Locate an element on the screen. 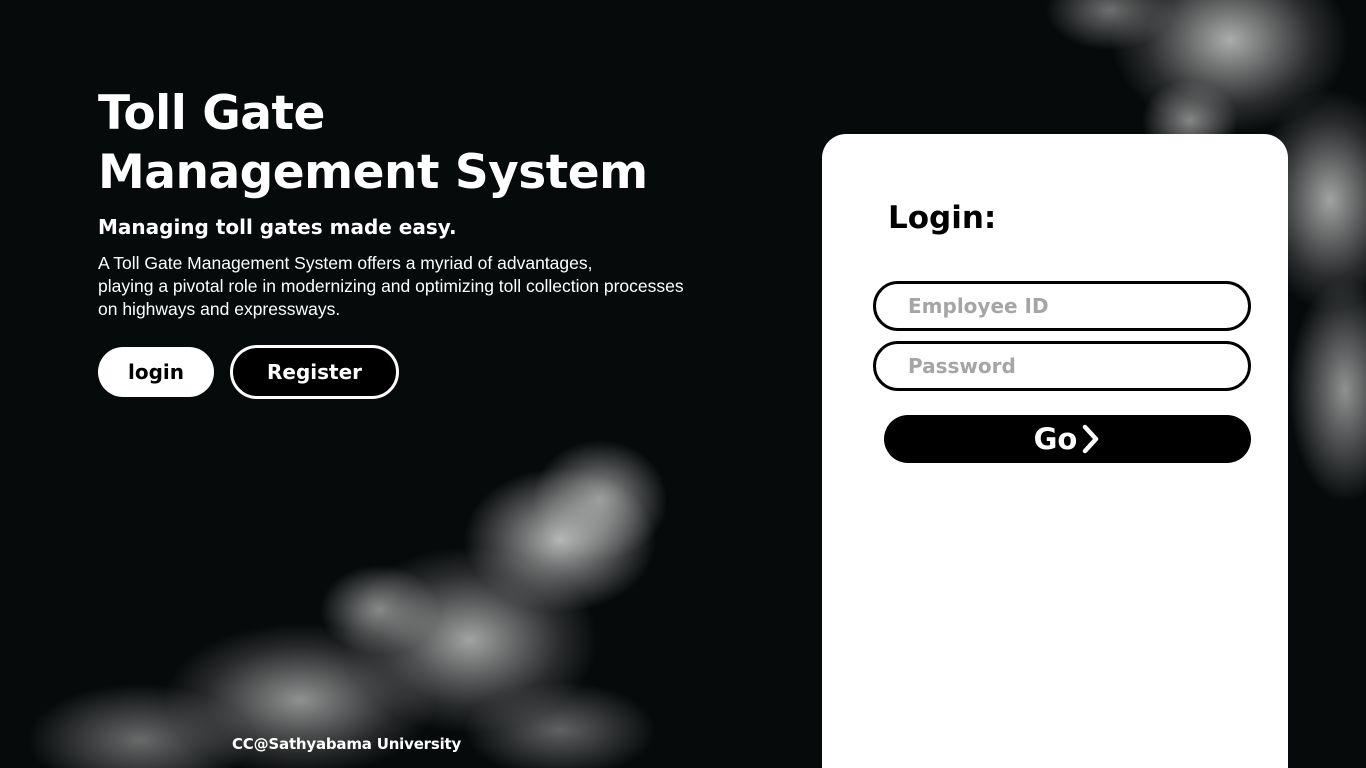  go-button-label: Go is located at coordinates (1055, 439).